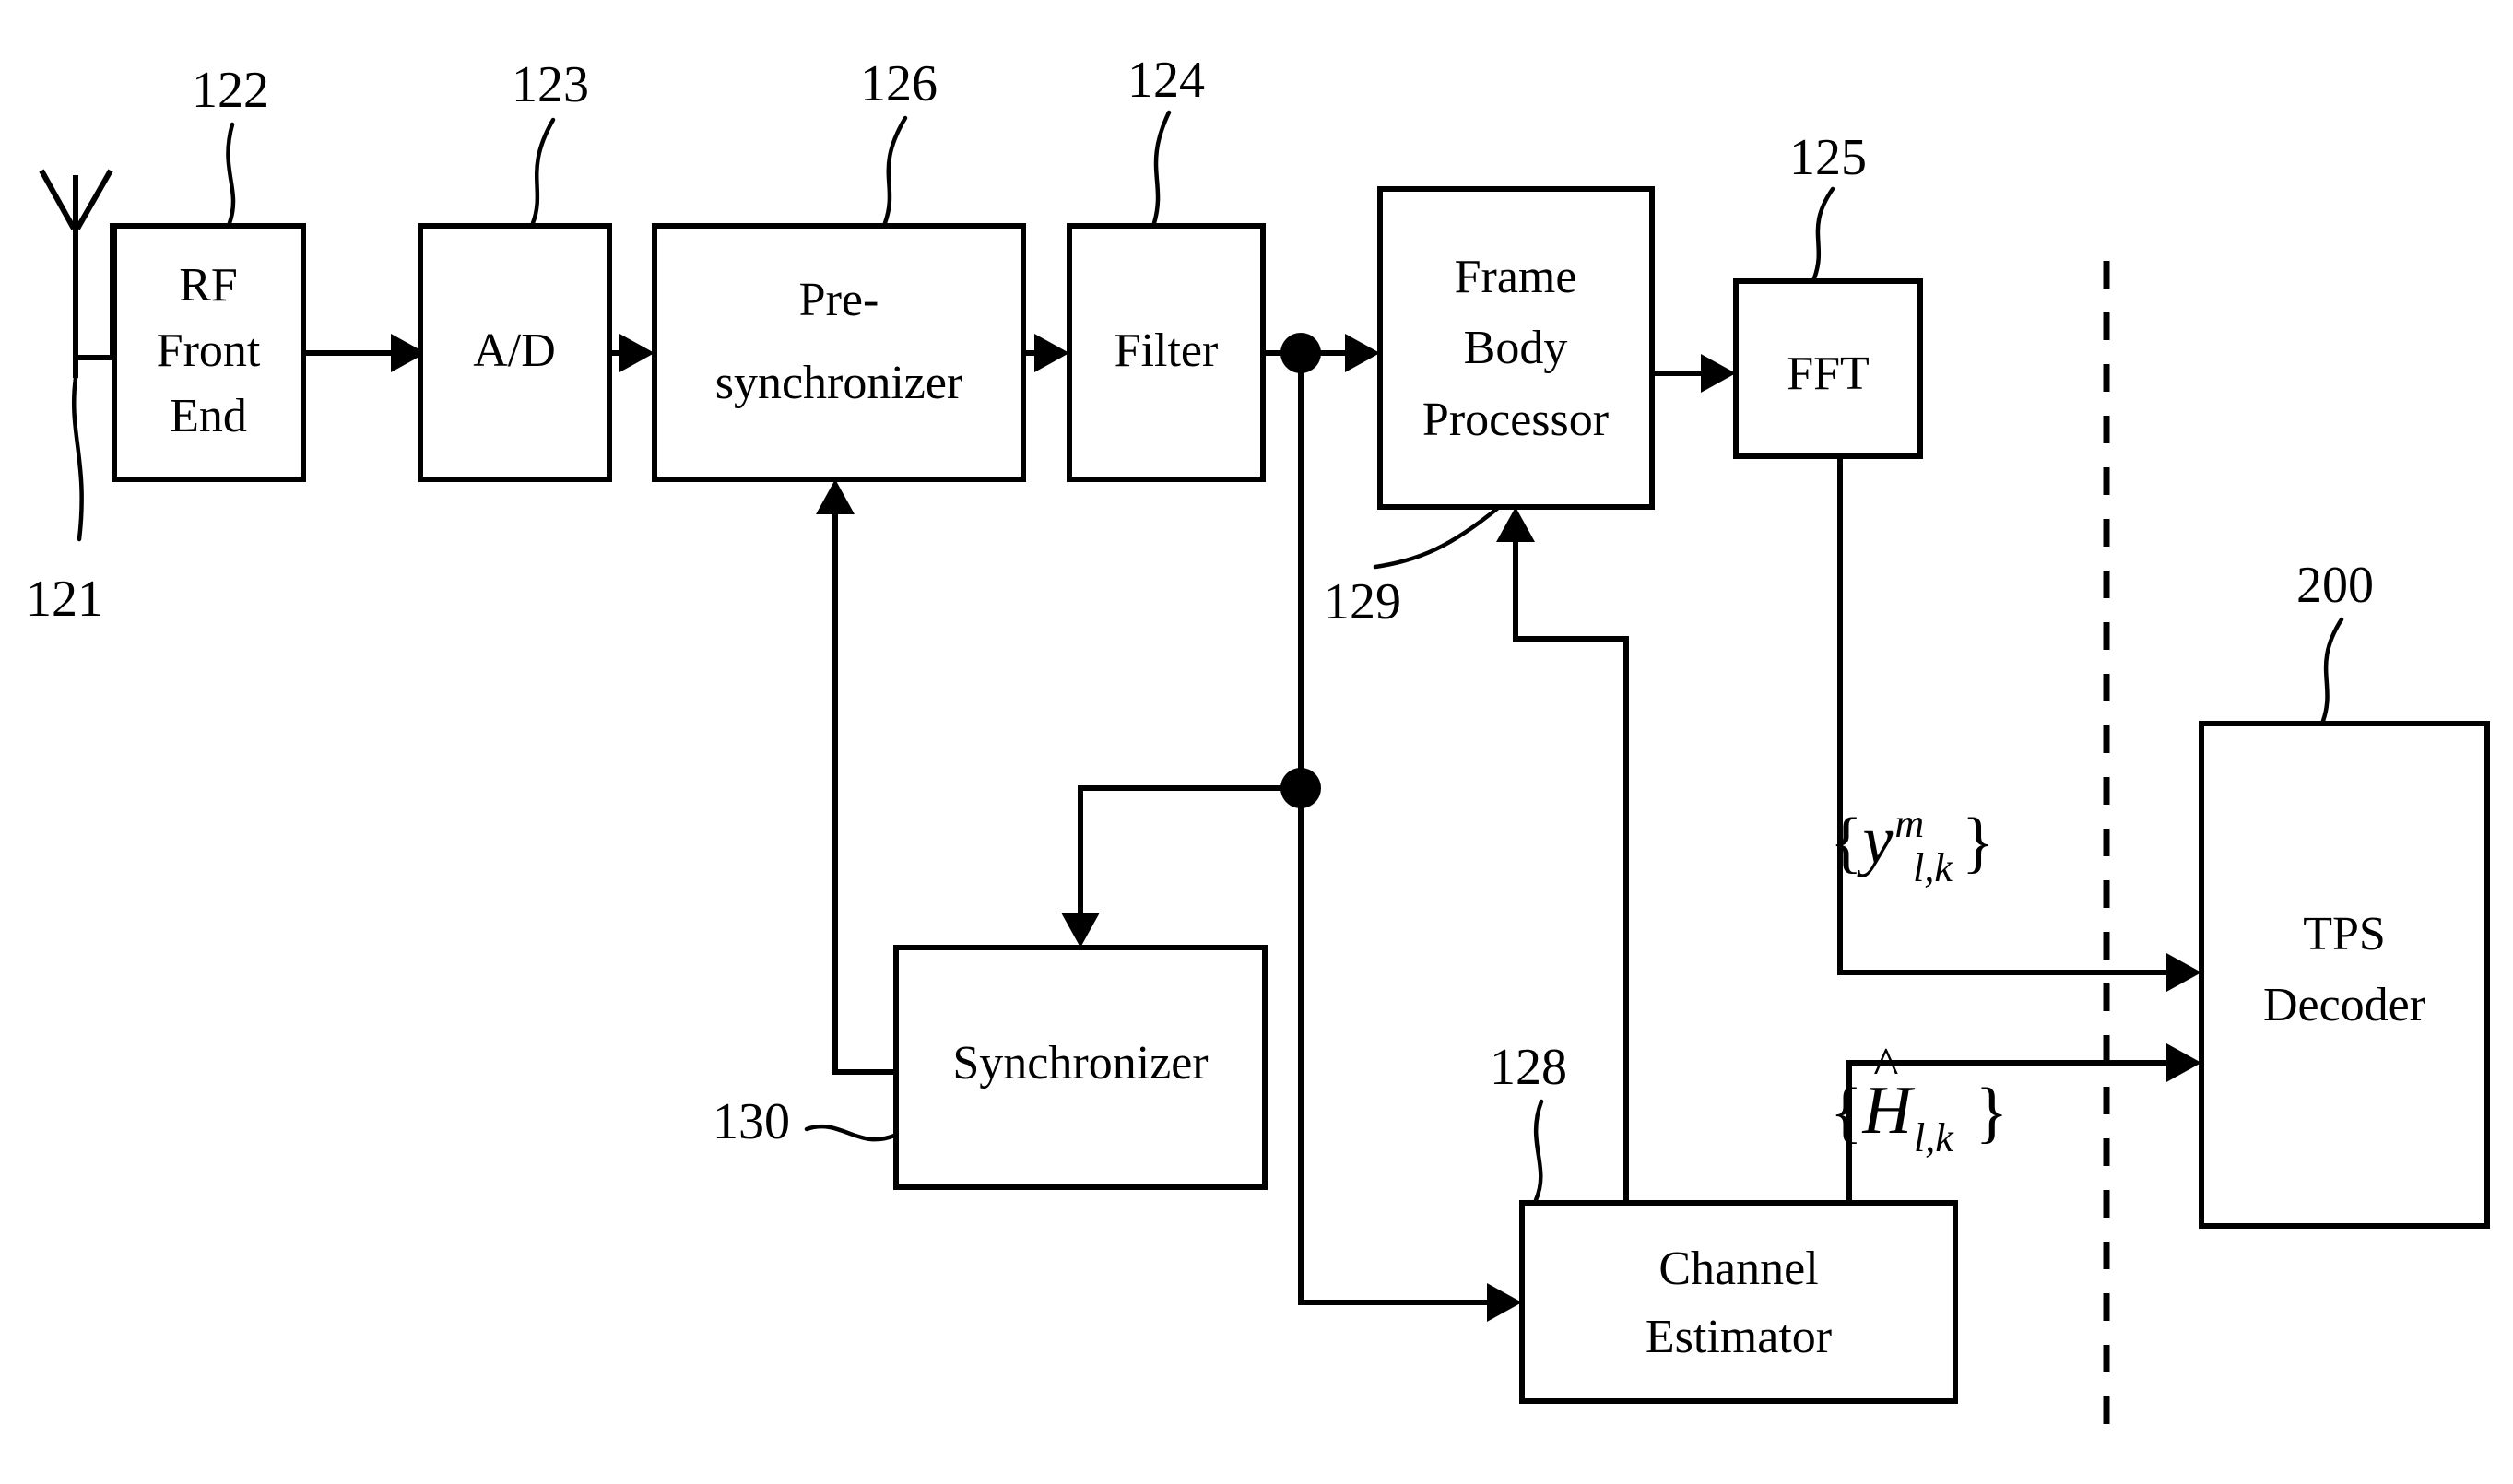 This screenshot has width=2513, height=1484. Describe the element at coordinates (1978, 843) in the screenshot. I see `brace-close-y: }` at that location.